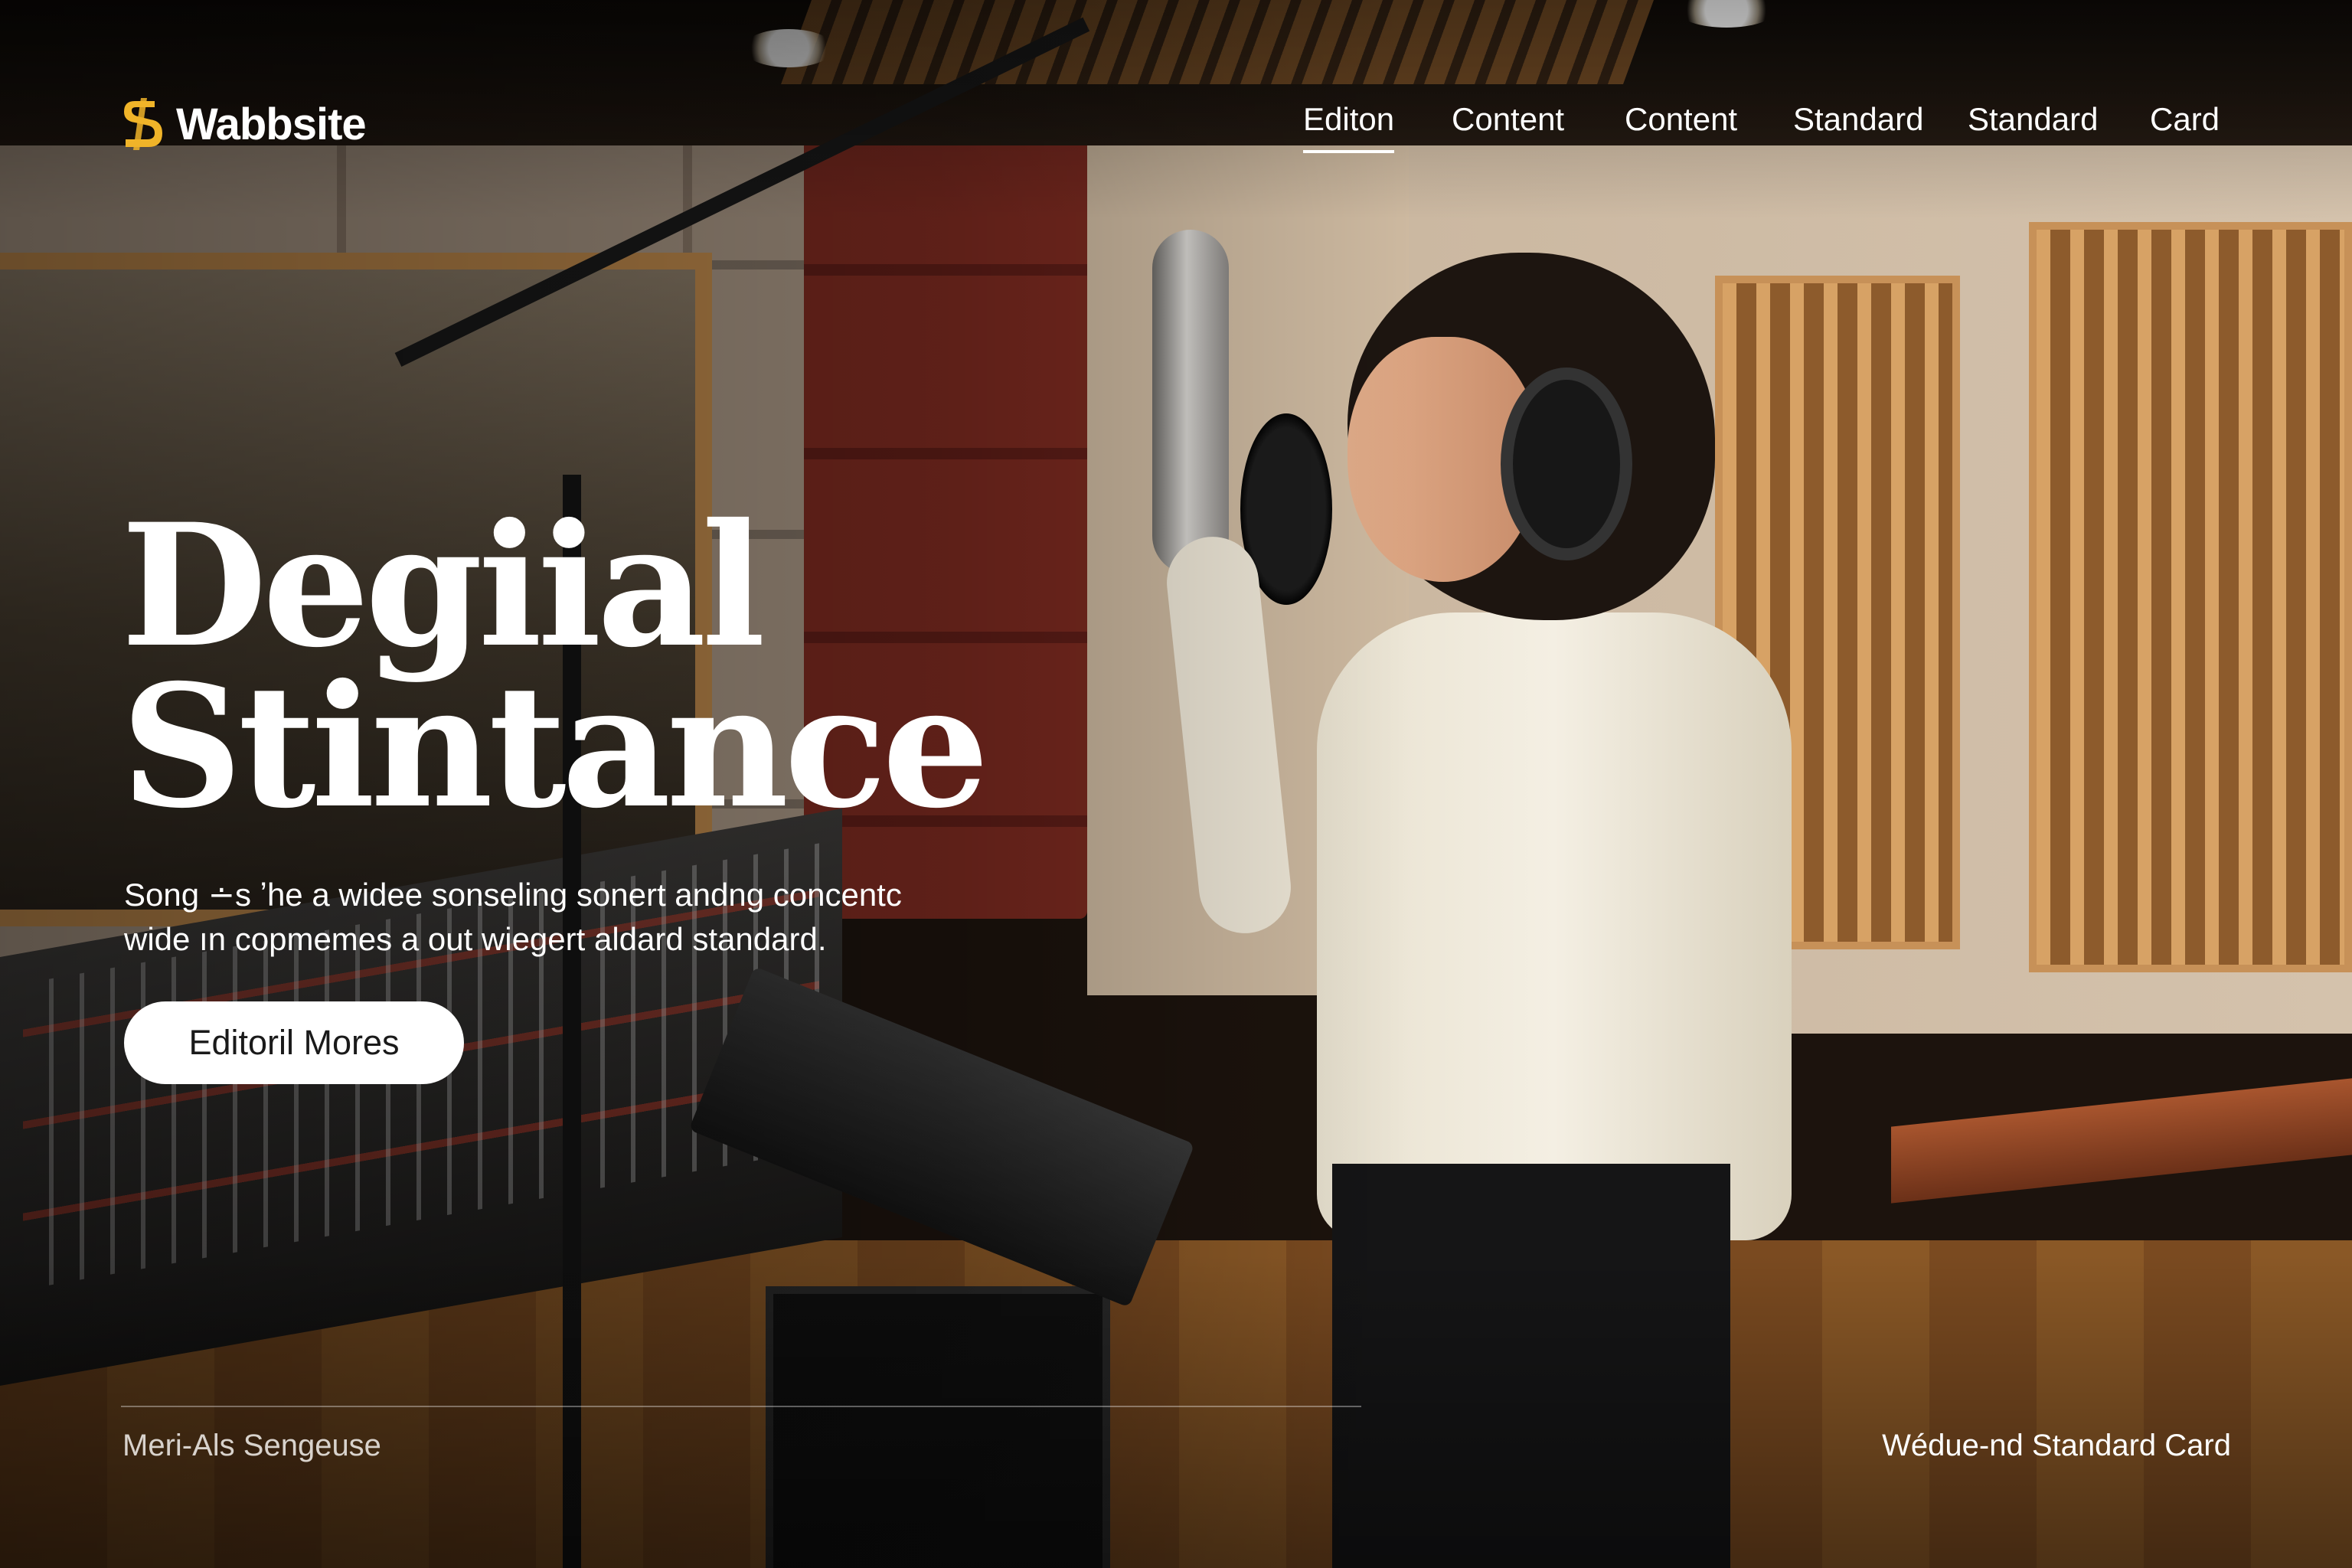 This screenshot has width=2352, height=1568. Describe the element at coordinates (555, 746) in the screenshot. I see `hero-title-line-2: Stintance` at that location.